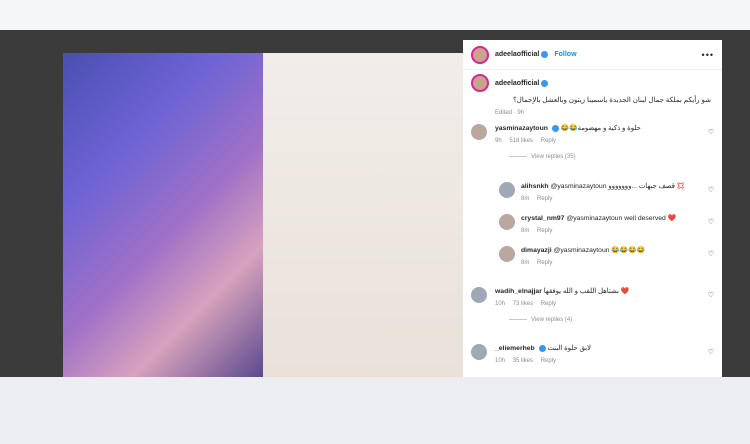 The height and width of the screenshot is (444, 750). I want to click on reply-username: dimayazji, so click(536, 250).